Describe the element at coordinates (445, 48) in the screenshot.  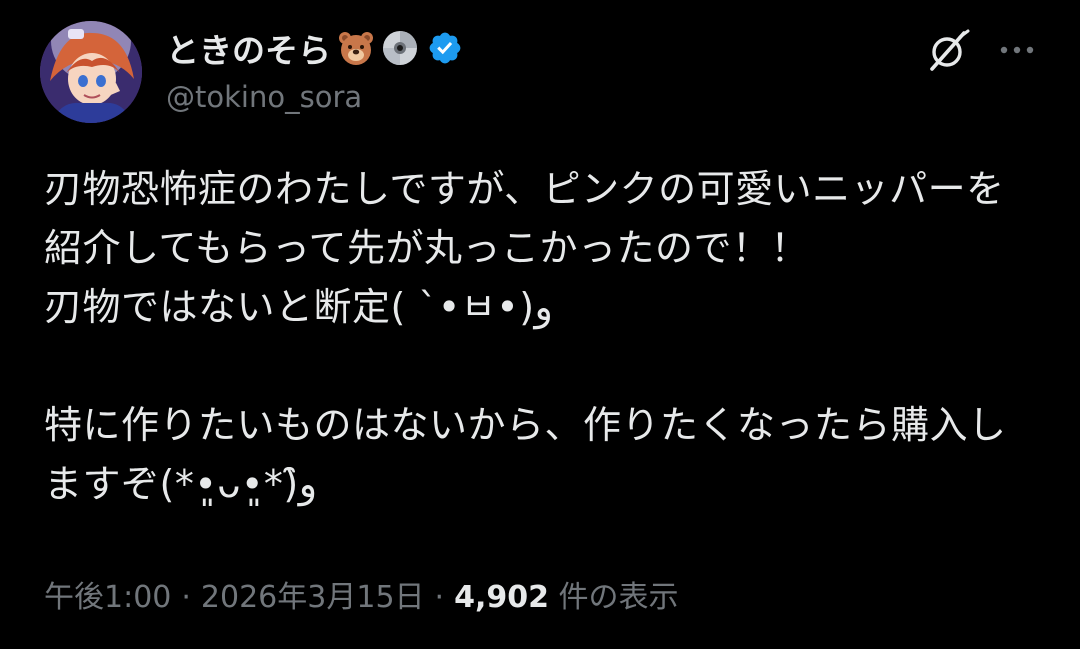
I see `verified-badge-icon` at that location.